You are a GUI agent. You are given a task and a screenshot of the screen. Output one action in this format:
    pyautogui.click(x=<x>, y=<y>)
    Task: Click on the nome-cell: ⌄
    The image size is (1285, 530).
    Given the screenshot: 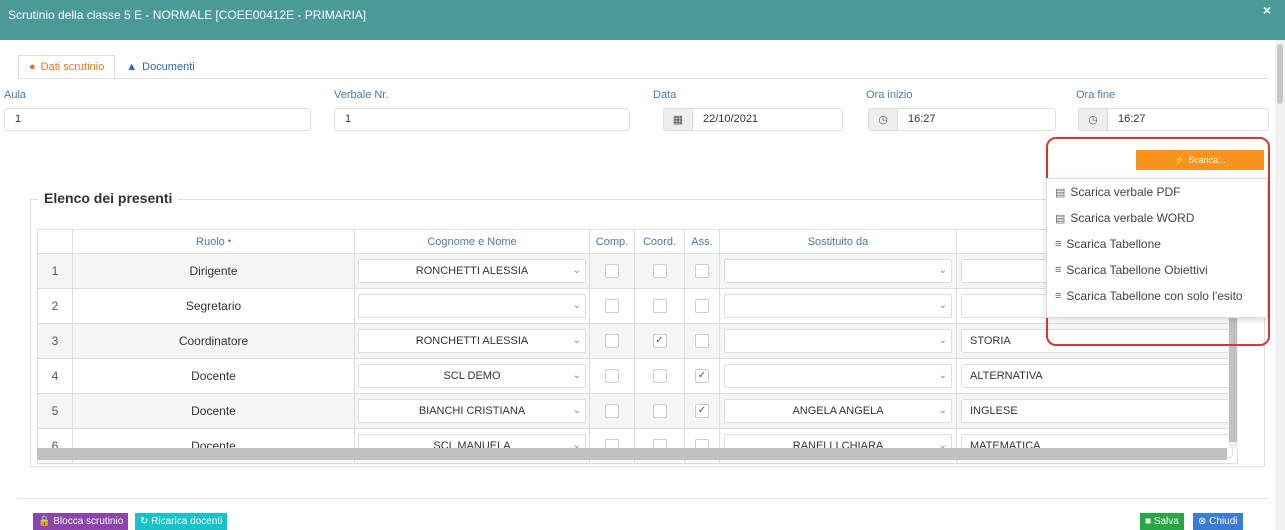 What is the action you would take?
    pyautogui.click(x=472, y=306)
    